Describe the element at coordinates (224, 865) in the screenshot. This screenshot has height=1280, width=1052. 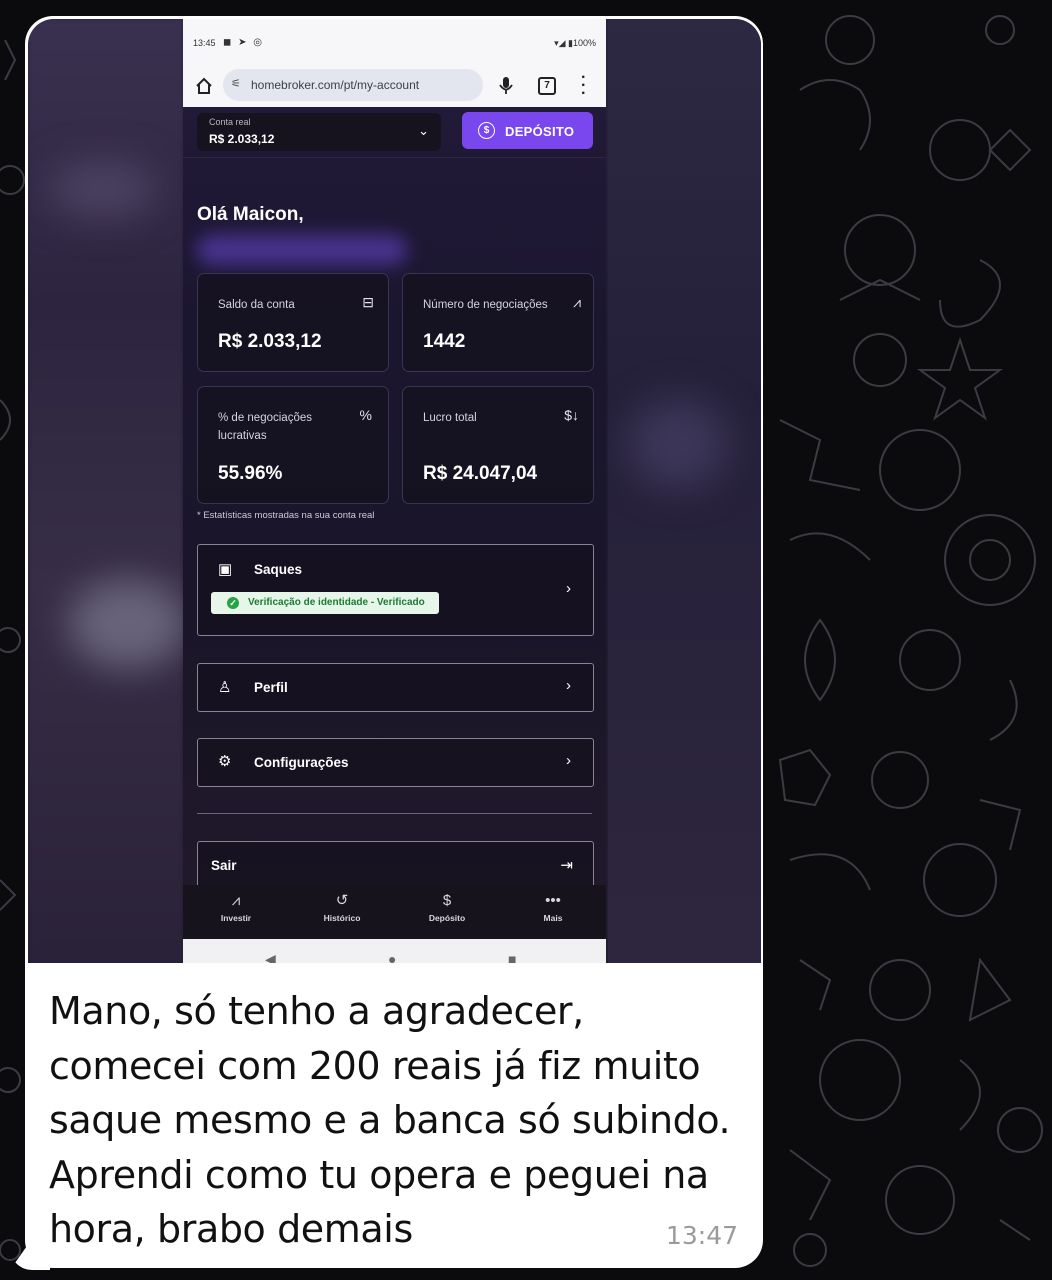
I see `logout-label: Sair` at that location.